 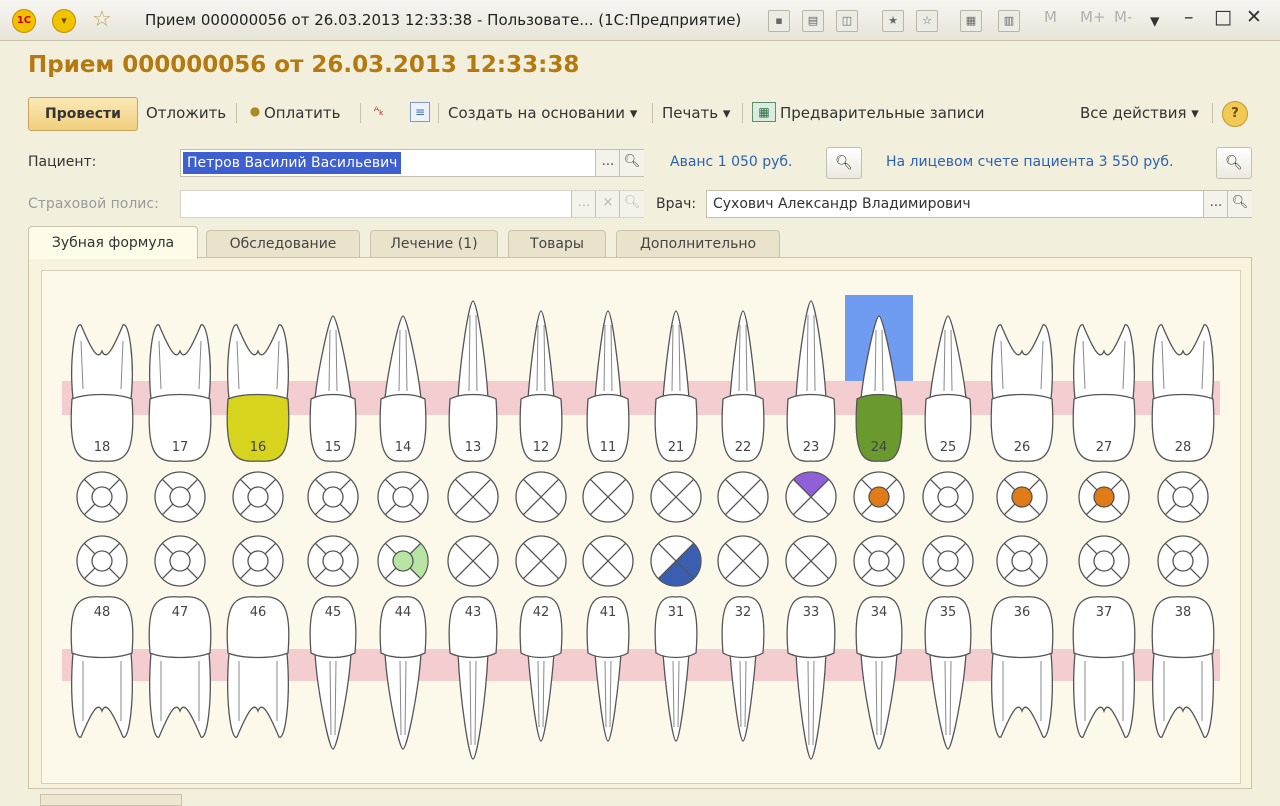 I want to click on maximize-icon: □, so click(x=1223, y=17).